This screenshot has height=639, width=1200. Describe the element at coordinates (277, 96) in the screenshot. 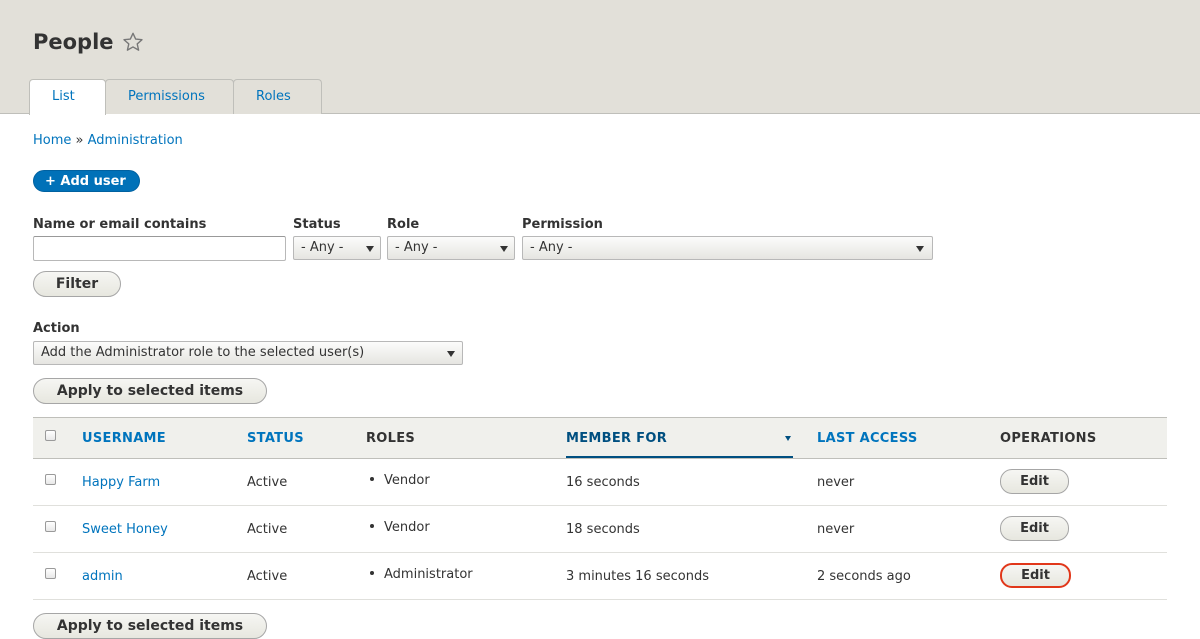

I see `tab-roles: Roles` at that location.